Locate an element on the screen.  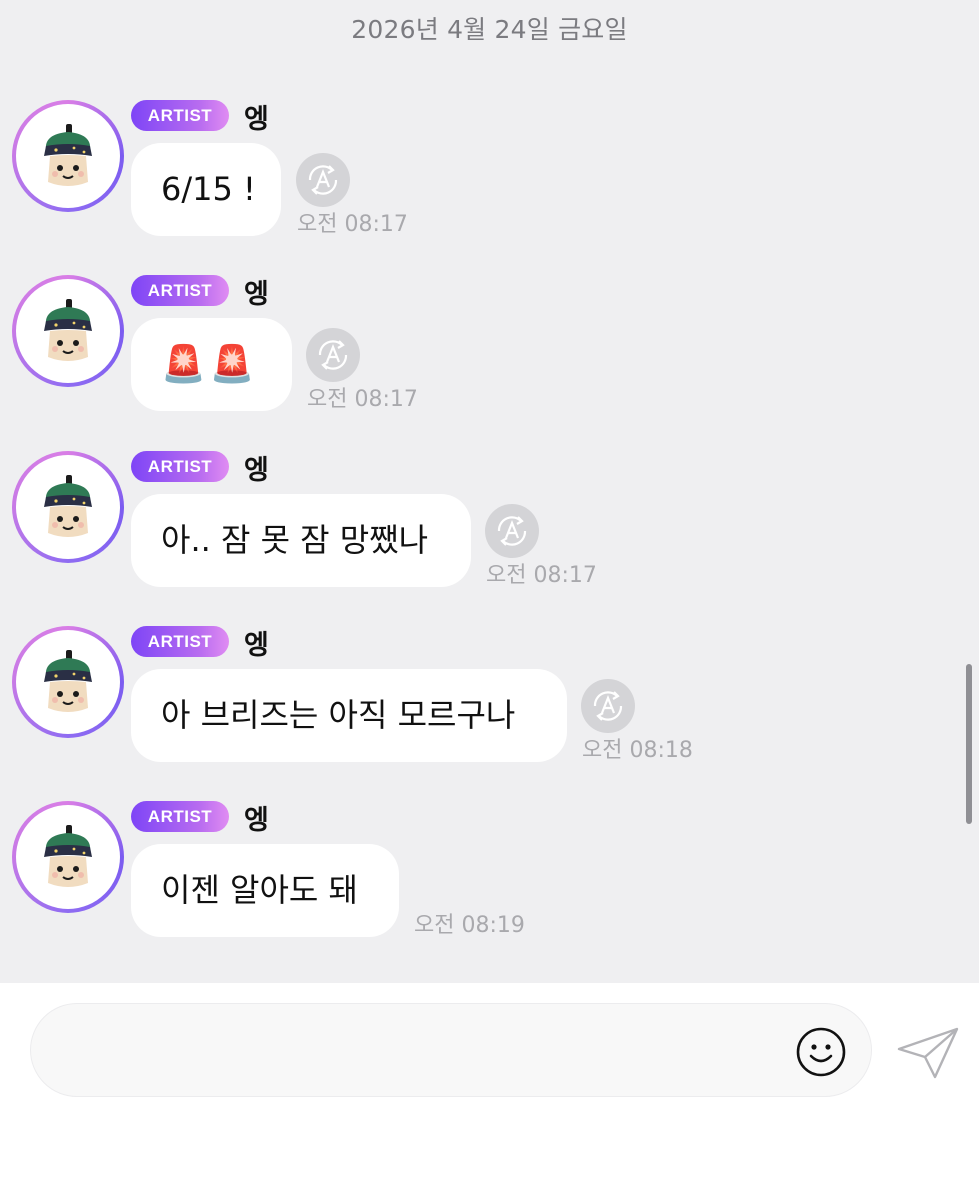
message-time: 오전 08:19 is located at coordinates (469, 925).